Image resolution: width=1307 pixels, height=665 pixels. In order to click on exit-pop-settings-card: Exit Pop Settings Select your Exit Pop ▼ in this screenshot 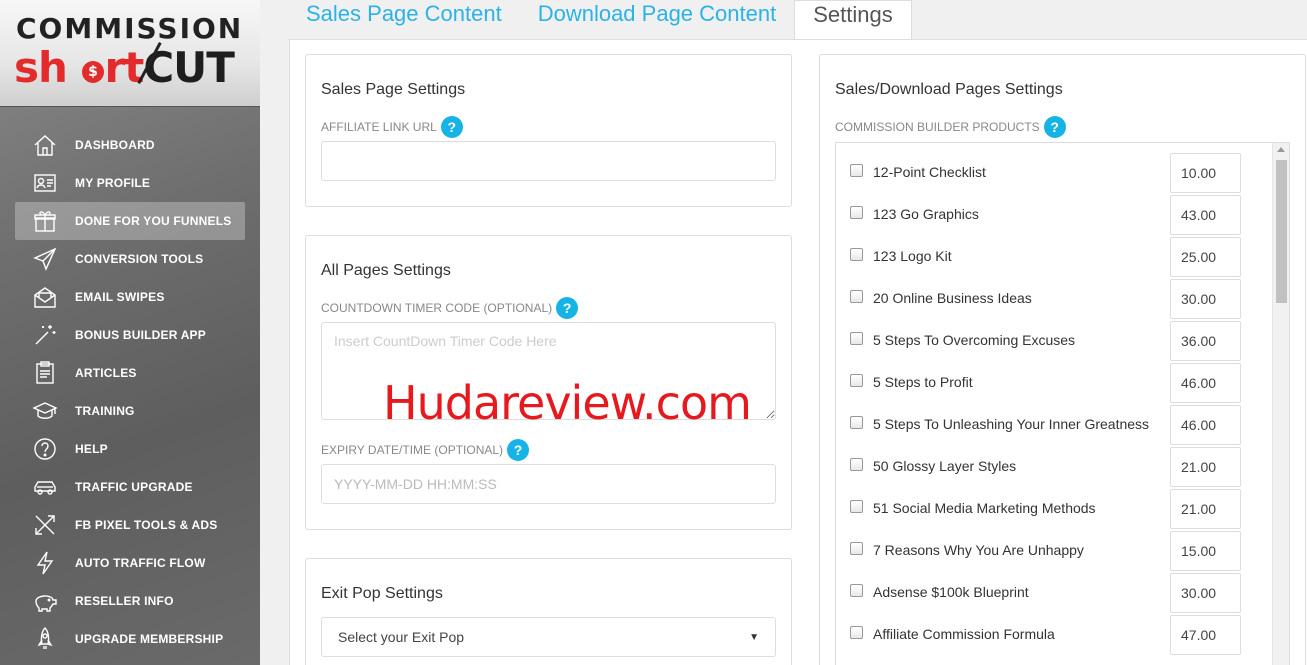, I will do `click(548, 611)`.